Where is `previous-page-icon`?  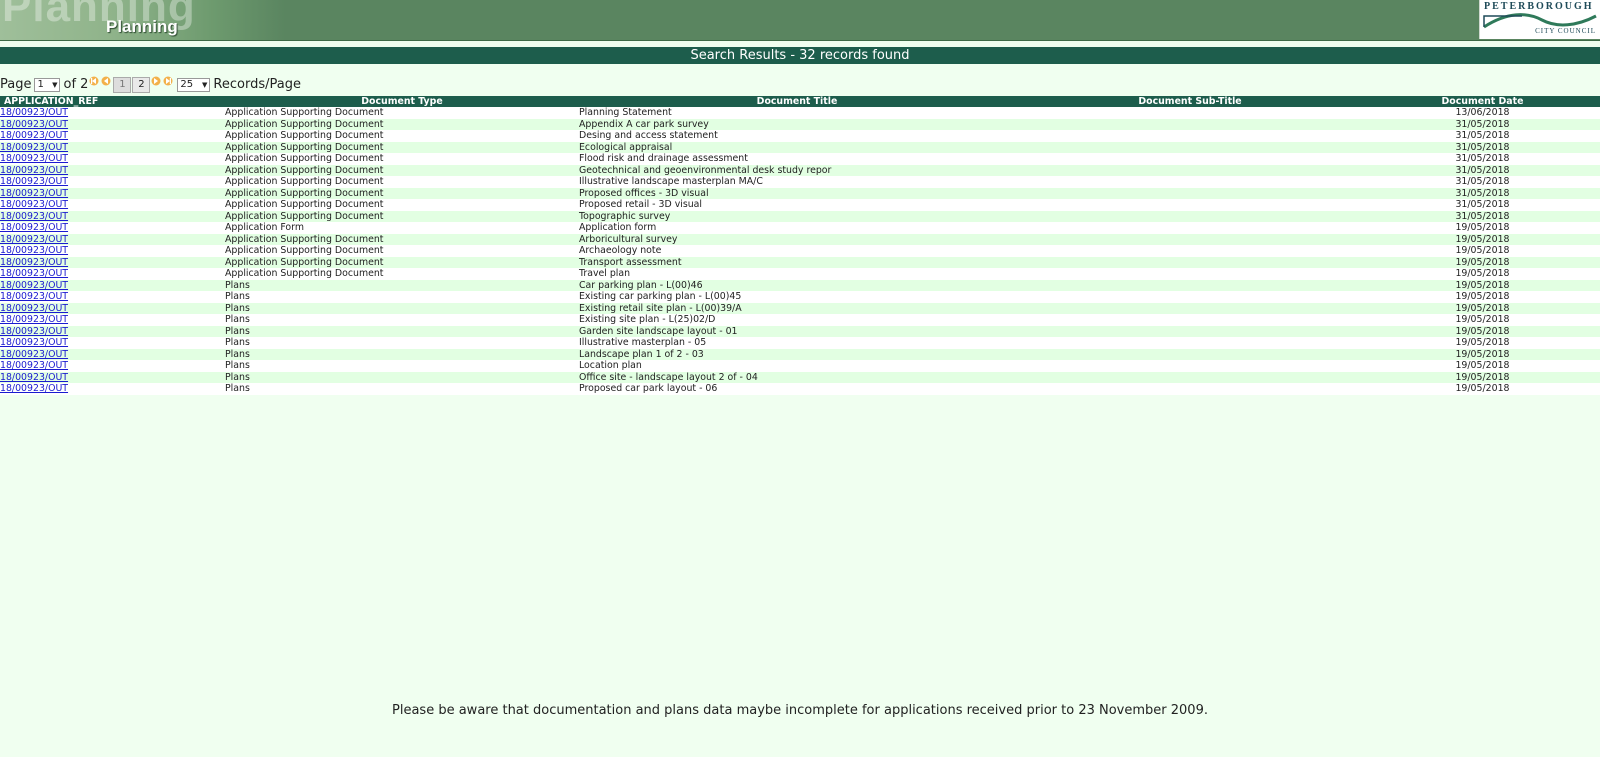 previous-page-icon is located at coordinates (106, 81).